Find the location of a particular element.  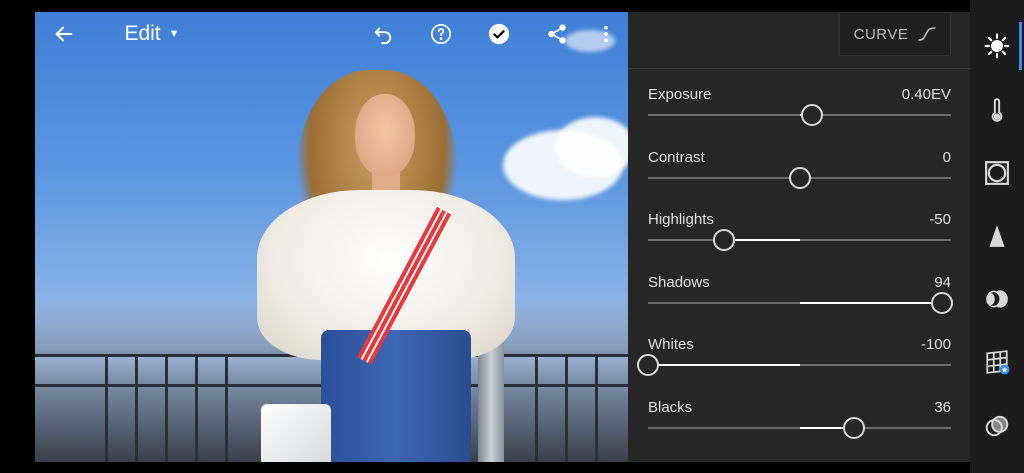

active-tool-indicator is located at coordinates (1020, 46).